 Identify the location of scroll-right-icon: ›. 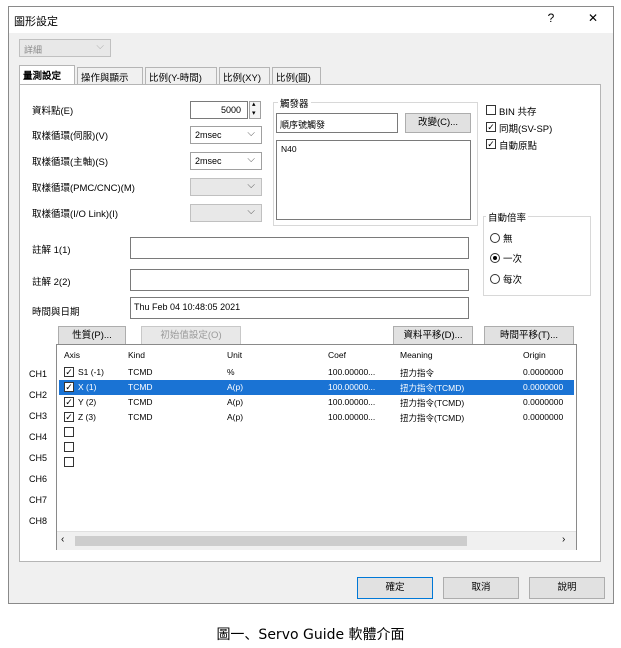
(563, 539).